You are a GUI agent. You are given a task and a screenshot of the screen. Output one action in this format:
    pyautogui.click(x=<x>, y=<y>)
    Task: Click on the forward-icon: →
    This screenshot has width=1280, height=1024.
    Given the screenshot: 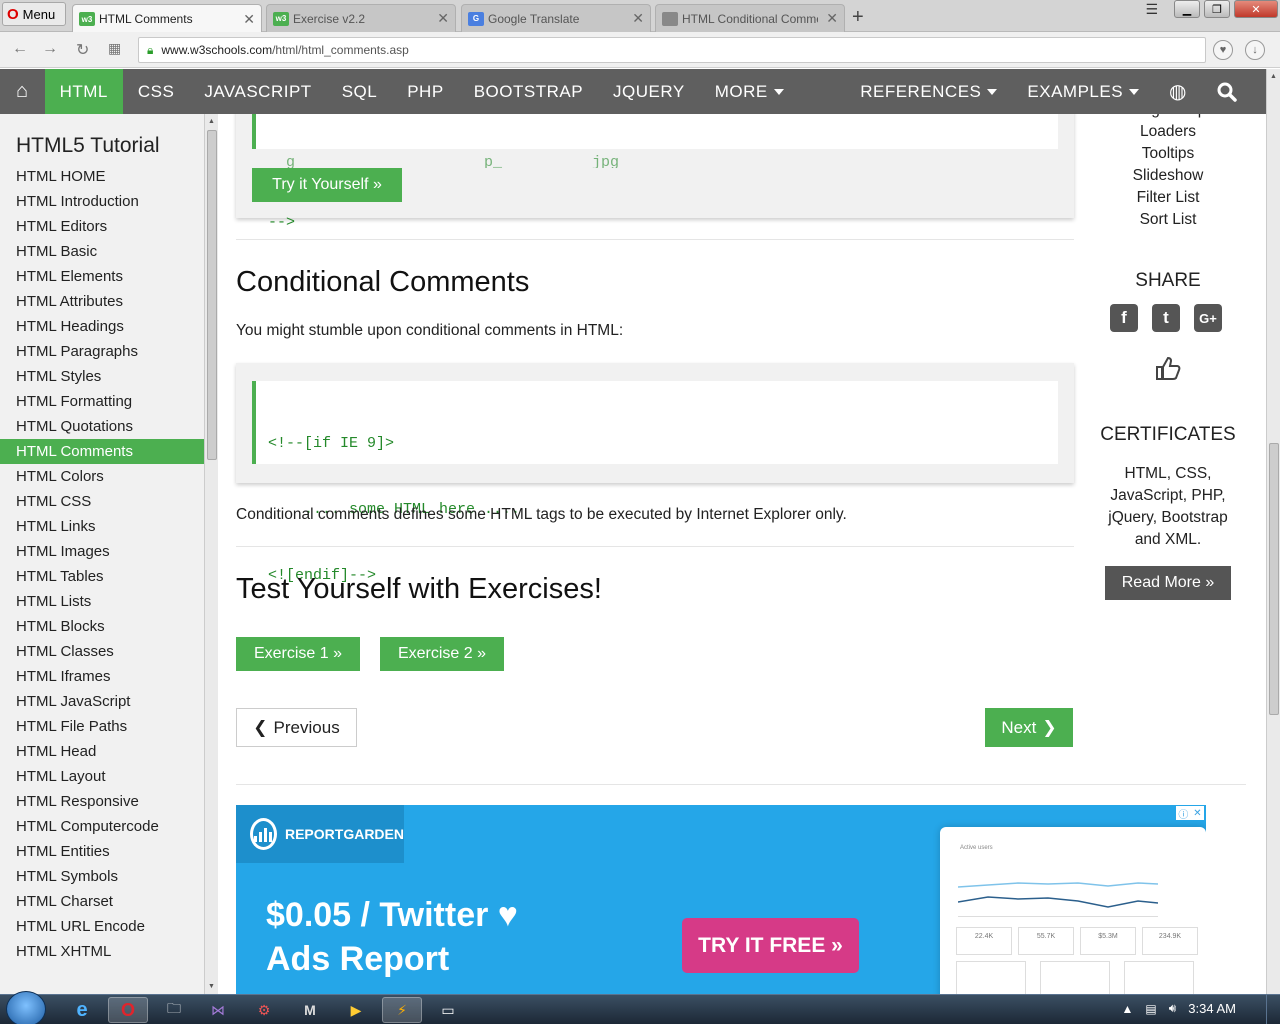 What is the action you would take?
    pyautogui.click(x=50, y=49)
    